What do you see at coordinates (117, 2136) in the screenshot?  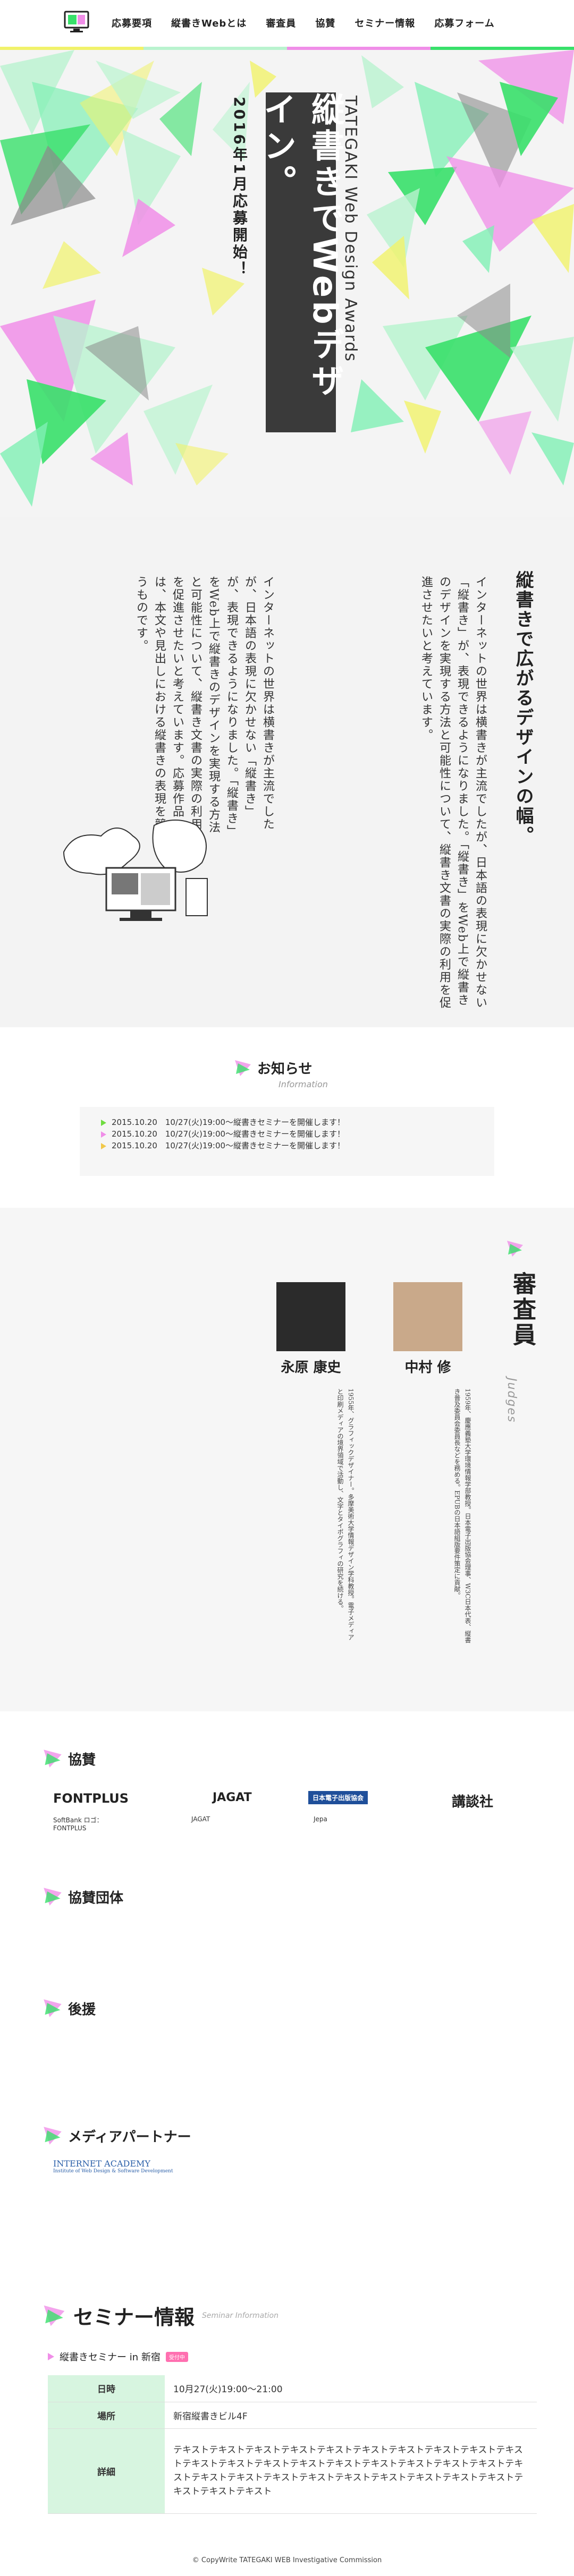 I see `media-partner-heading: メディアパートナー` at bounding box center [117, 2136].